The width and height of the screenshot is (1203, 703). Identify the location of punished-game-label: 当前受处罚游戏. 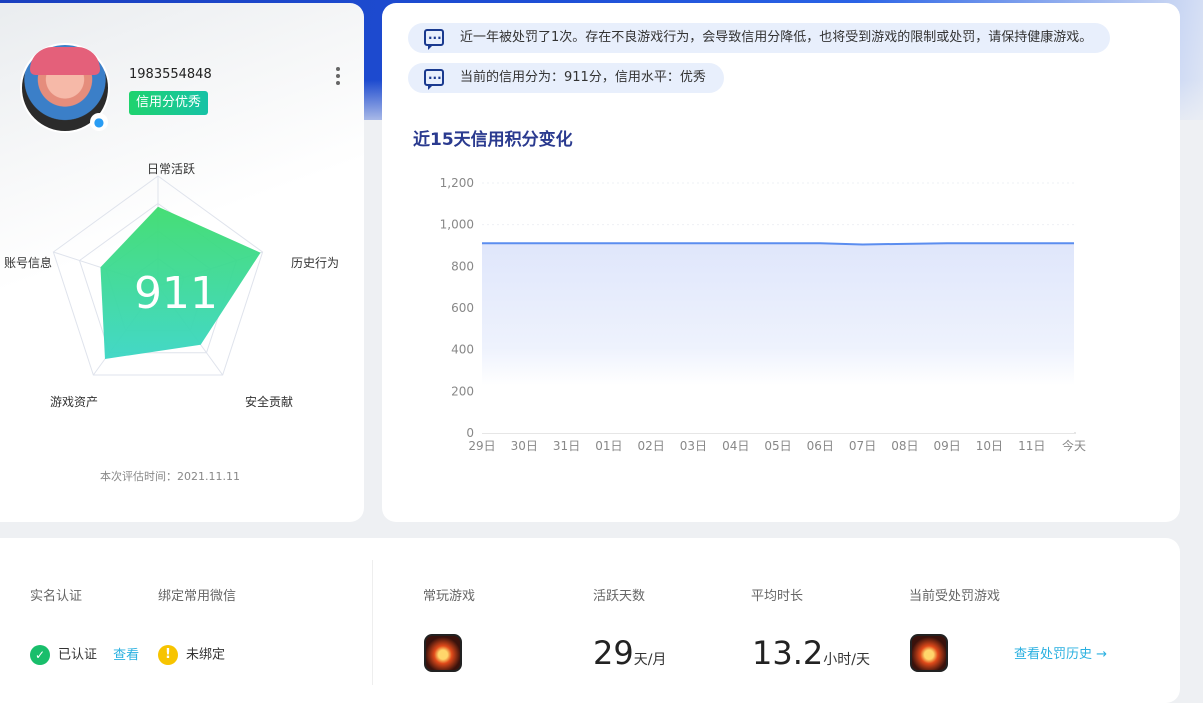
(955, 596).